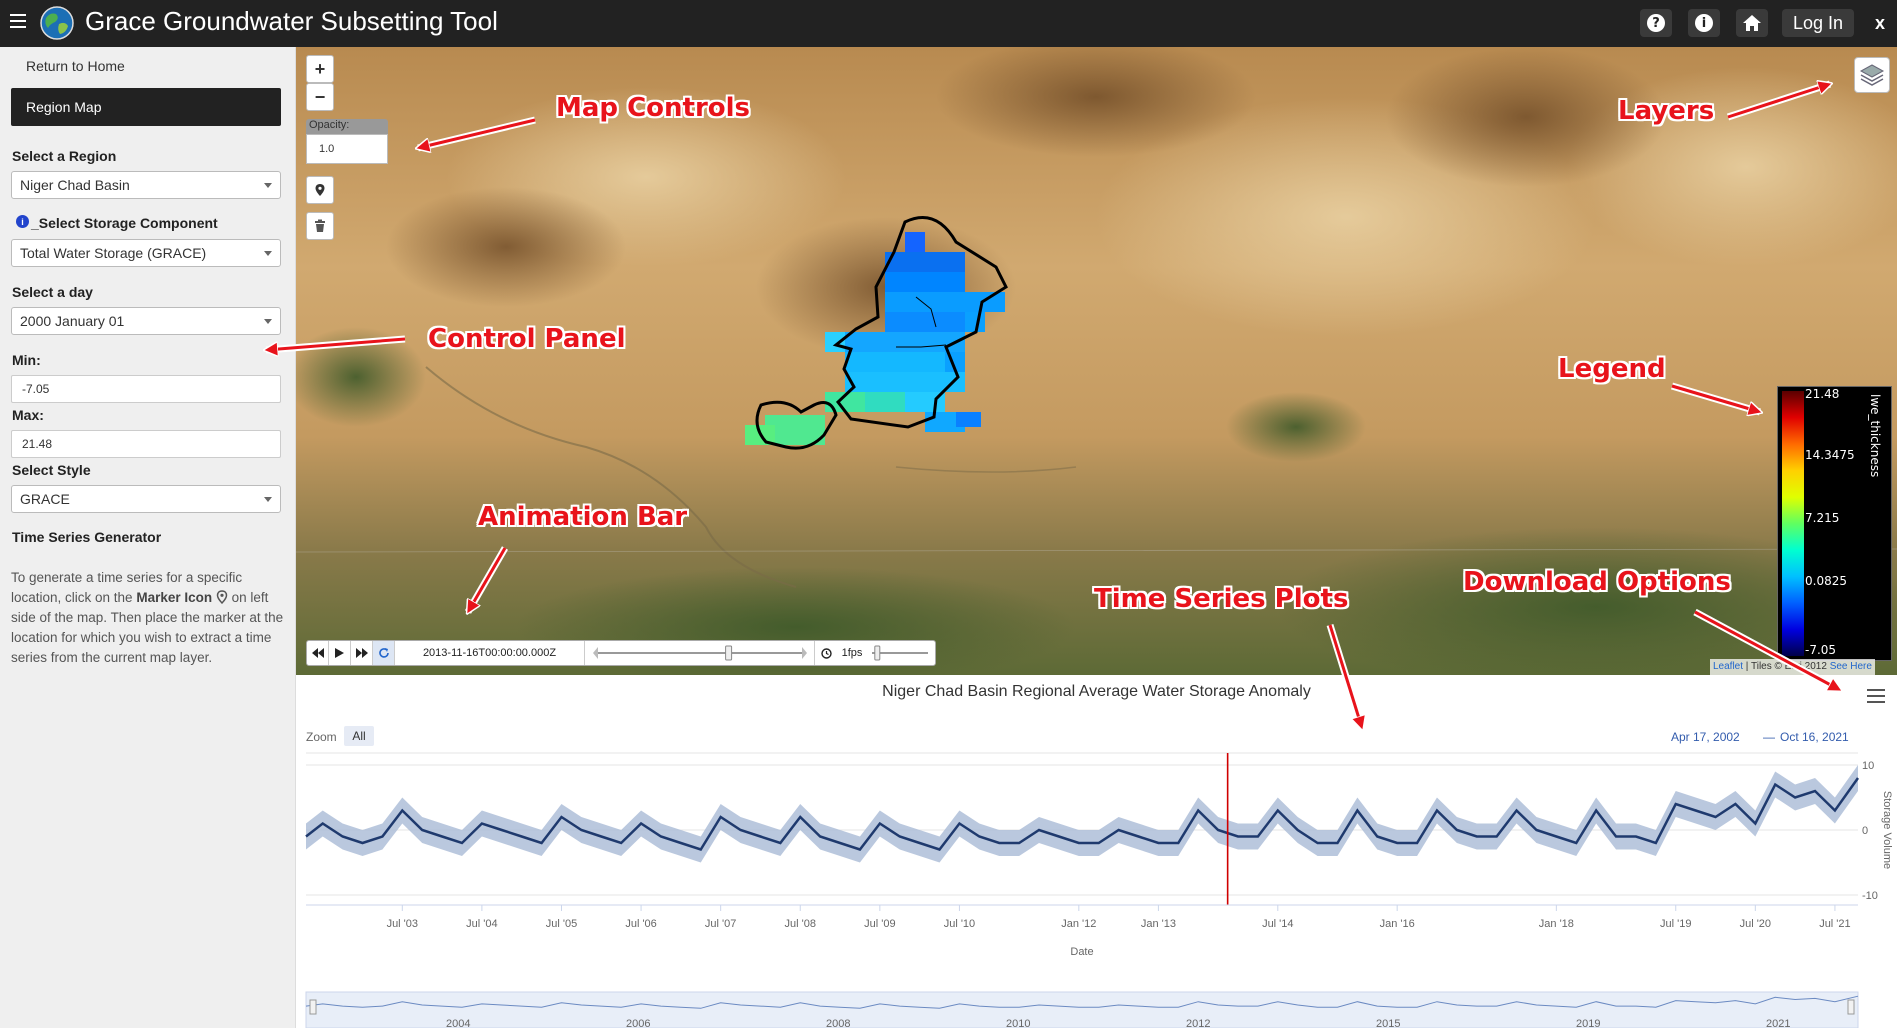 This screenshot has height=1028, width=1897. I want to click on login-button: Log In, so click(1818, 23).